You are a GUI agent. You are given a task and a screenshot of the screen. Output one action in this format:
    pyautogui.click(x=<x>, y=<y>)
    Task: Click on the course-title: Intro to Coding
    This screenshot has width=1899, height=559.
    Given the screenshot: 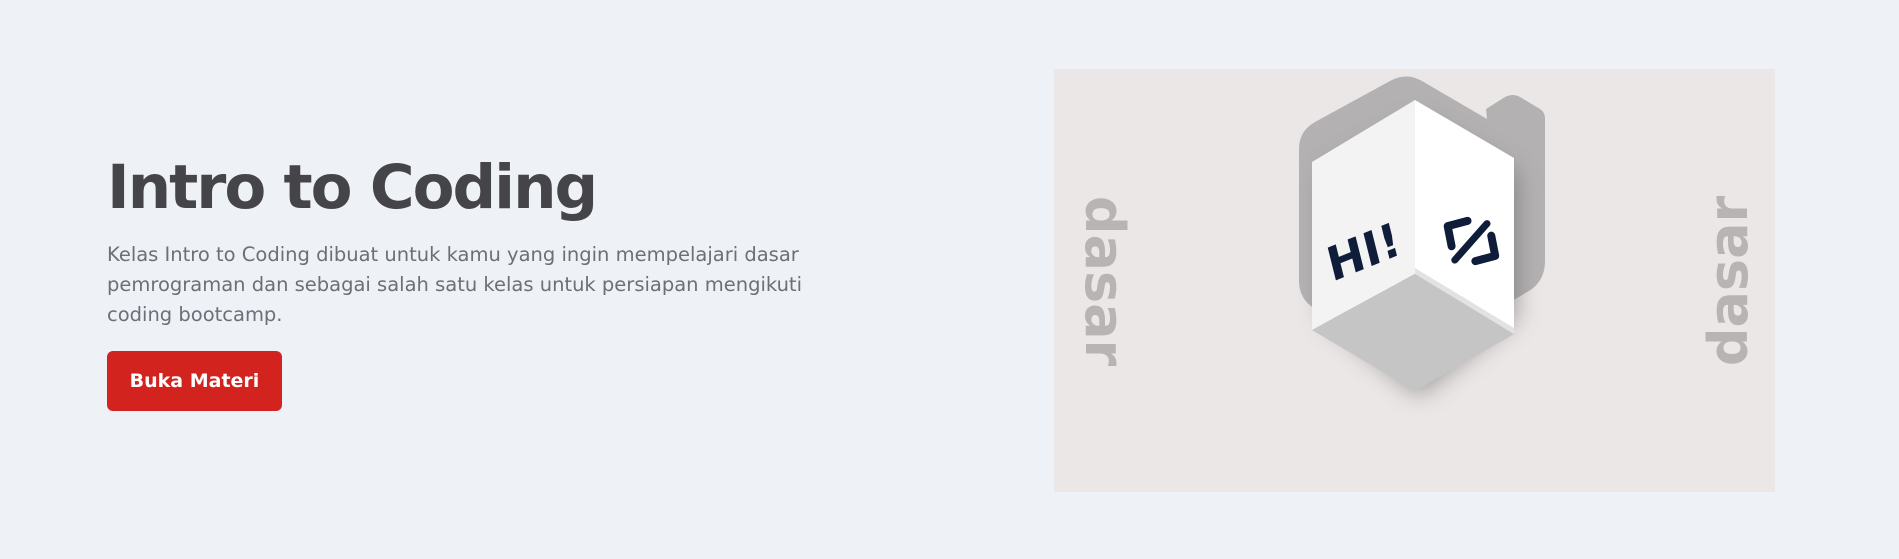 What is the action you would take?
    pyautogui.click(x=352, y=187)
    